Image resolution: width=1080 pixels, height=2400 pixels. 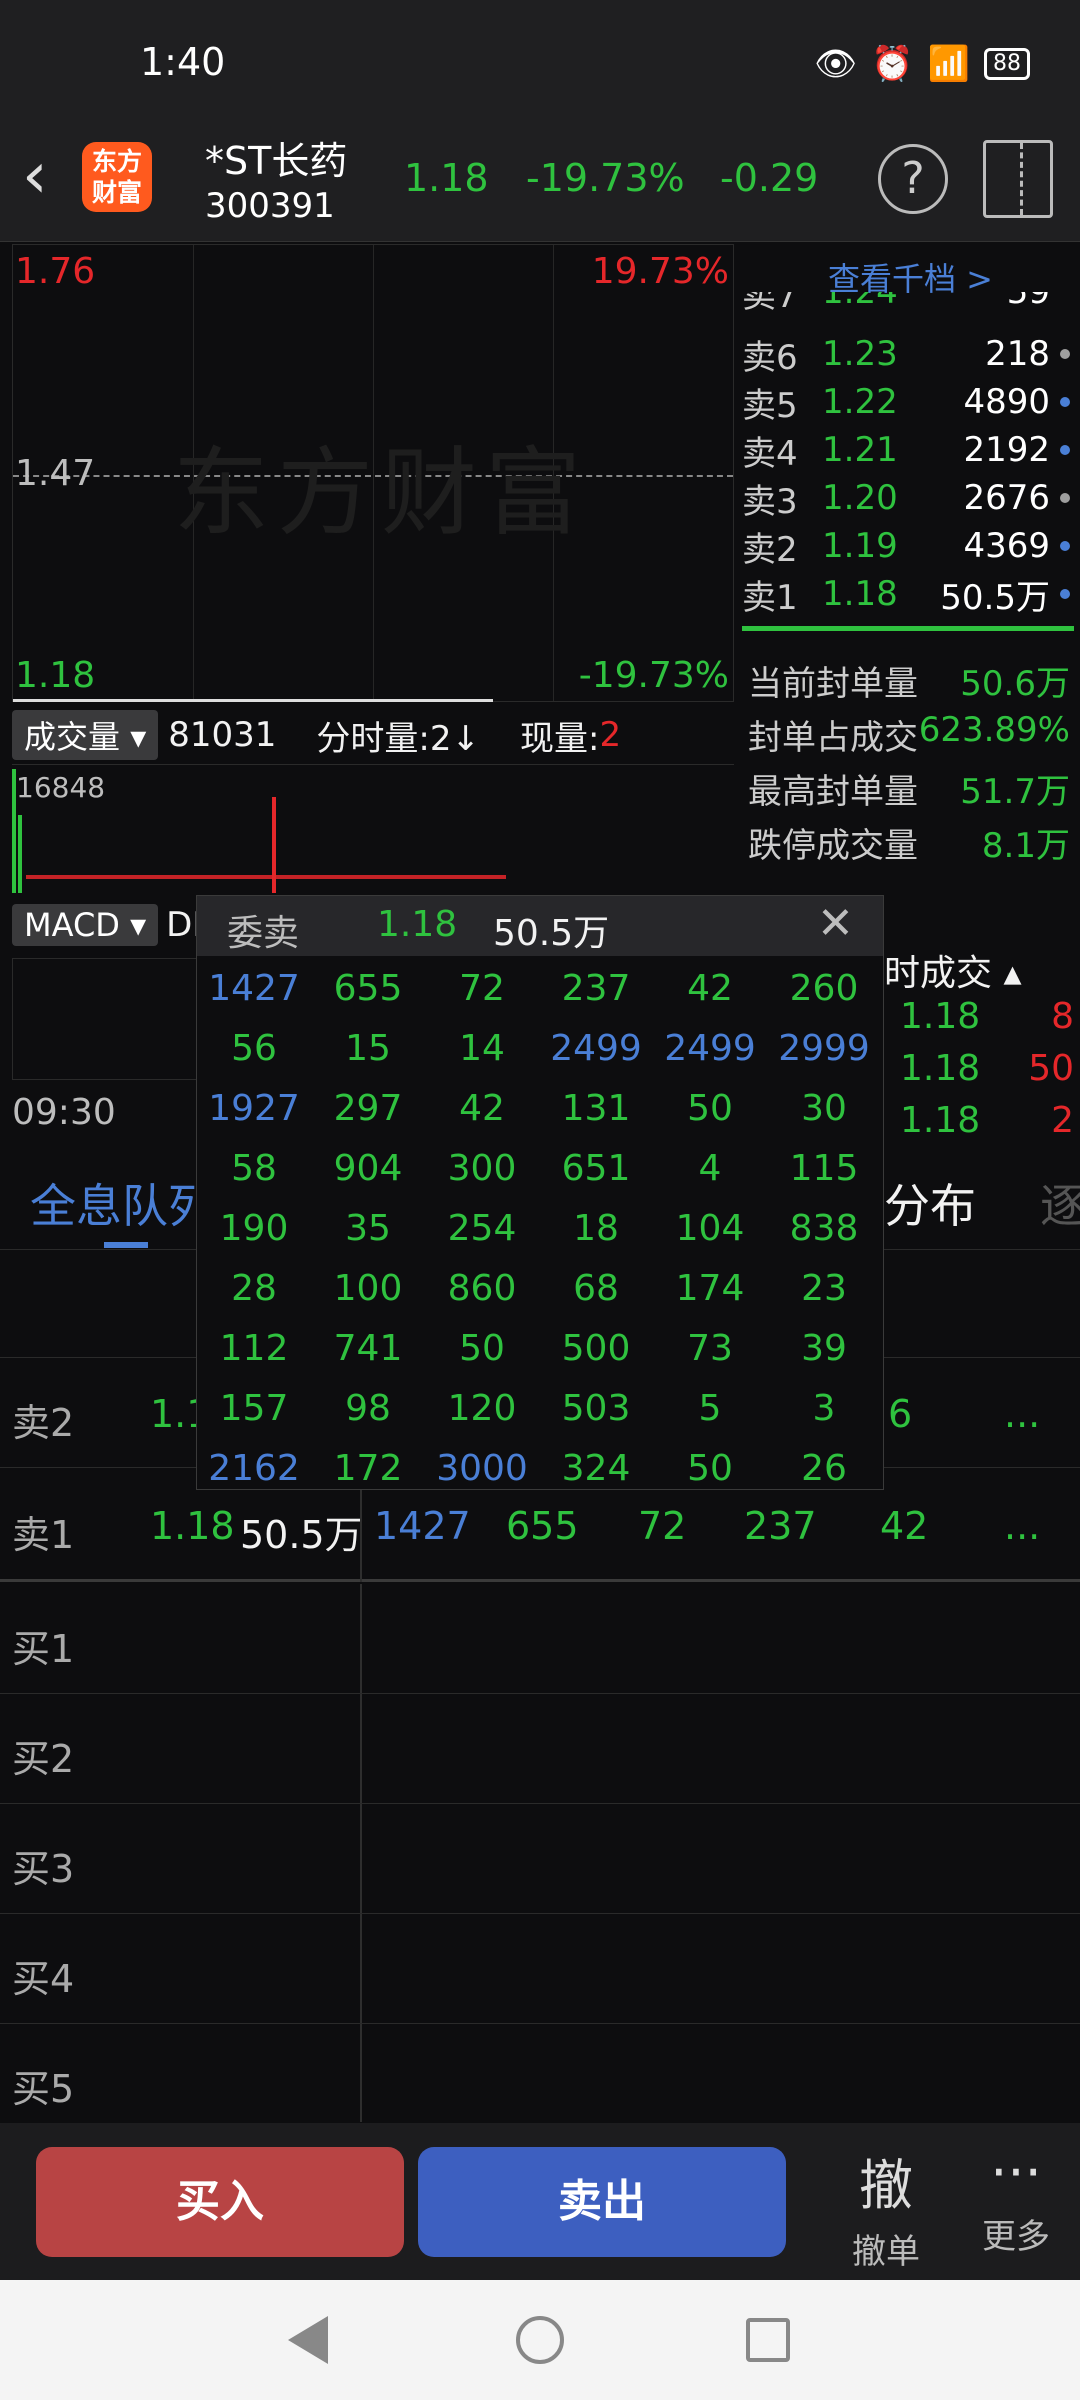 I want to click on popup-grid-row: 58 904 300 651 4 115, so click(x=541, y=1168).